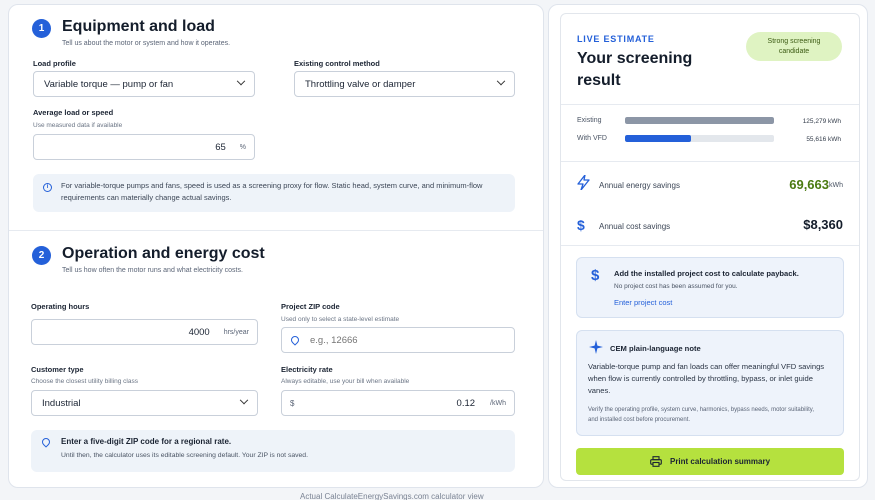 This screenshot has width=875, height=500. I want to click on rate-unit: /kWh, so click(498, 403).